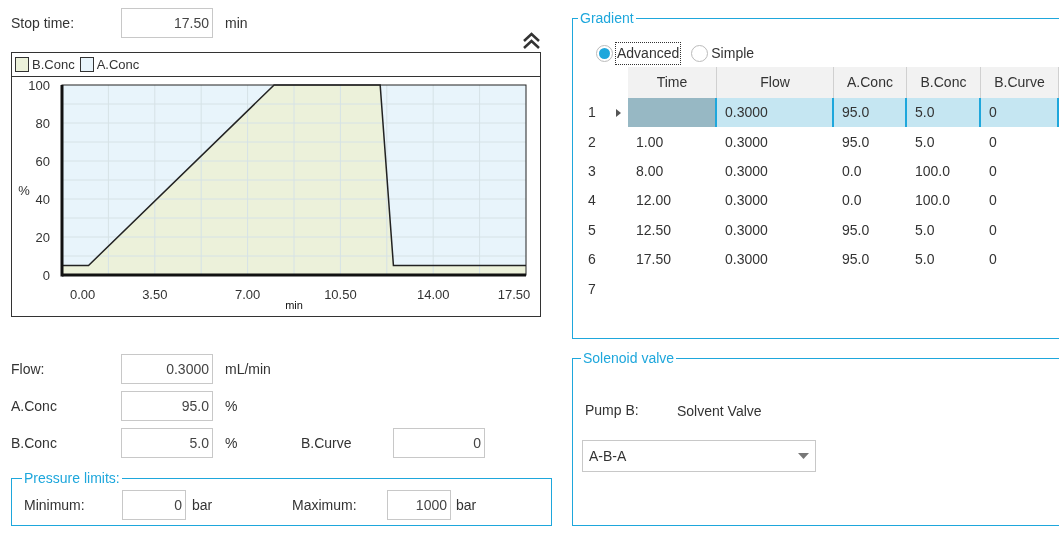 This screenshot has height=544, width=1059. I want to click on row-number: 1, so click(592, 113).